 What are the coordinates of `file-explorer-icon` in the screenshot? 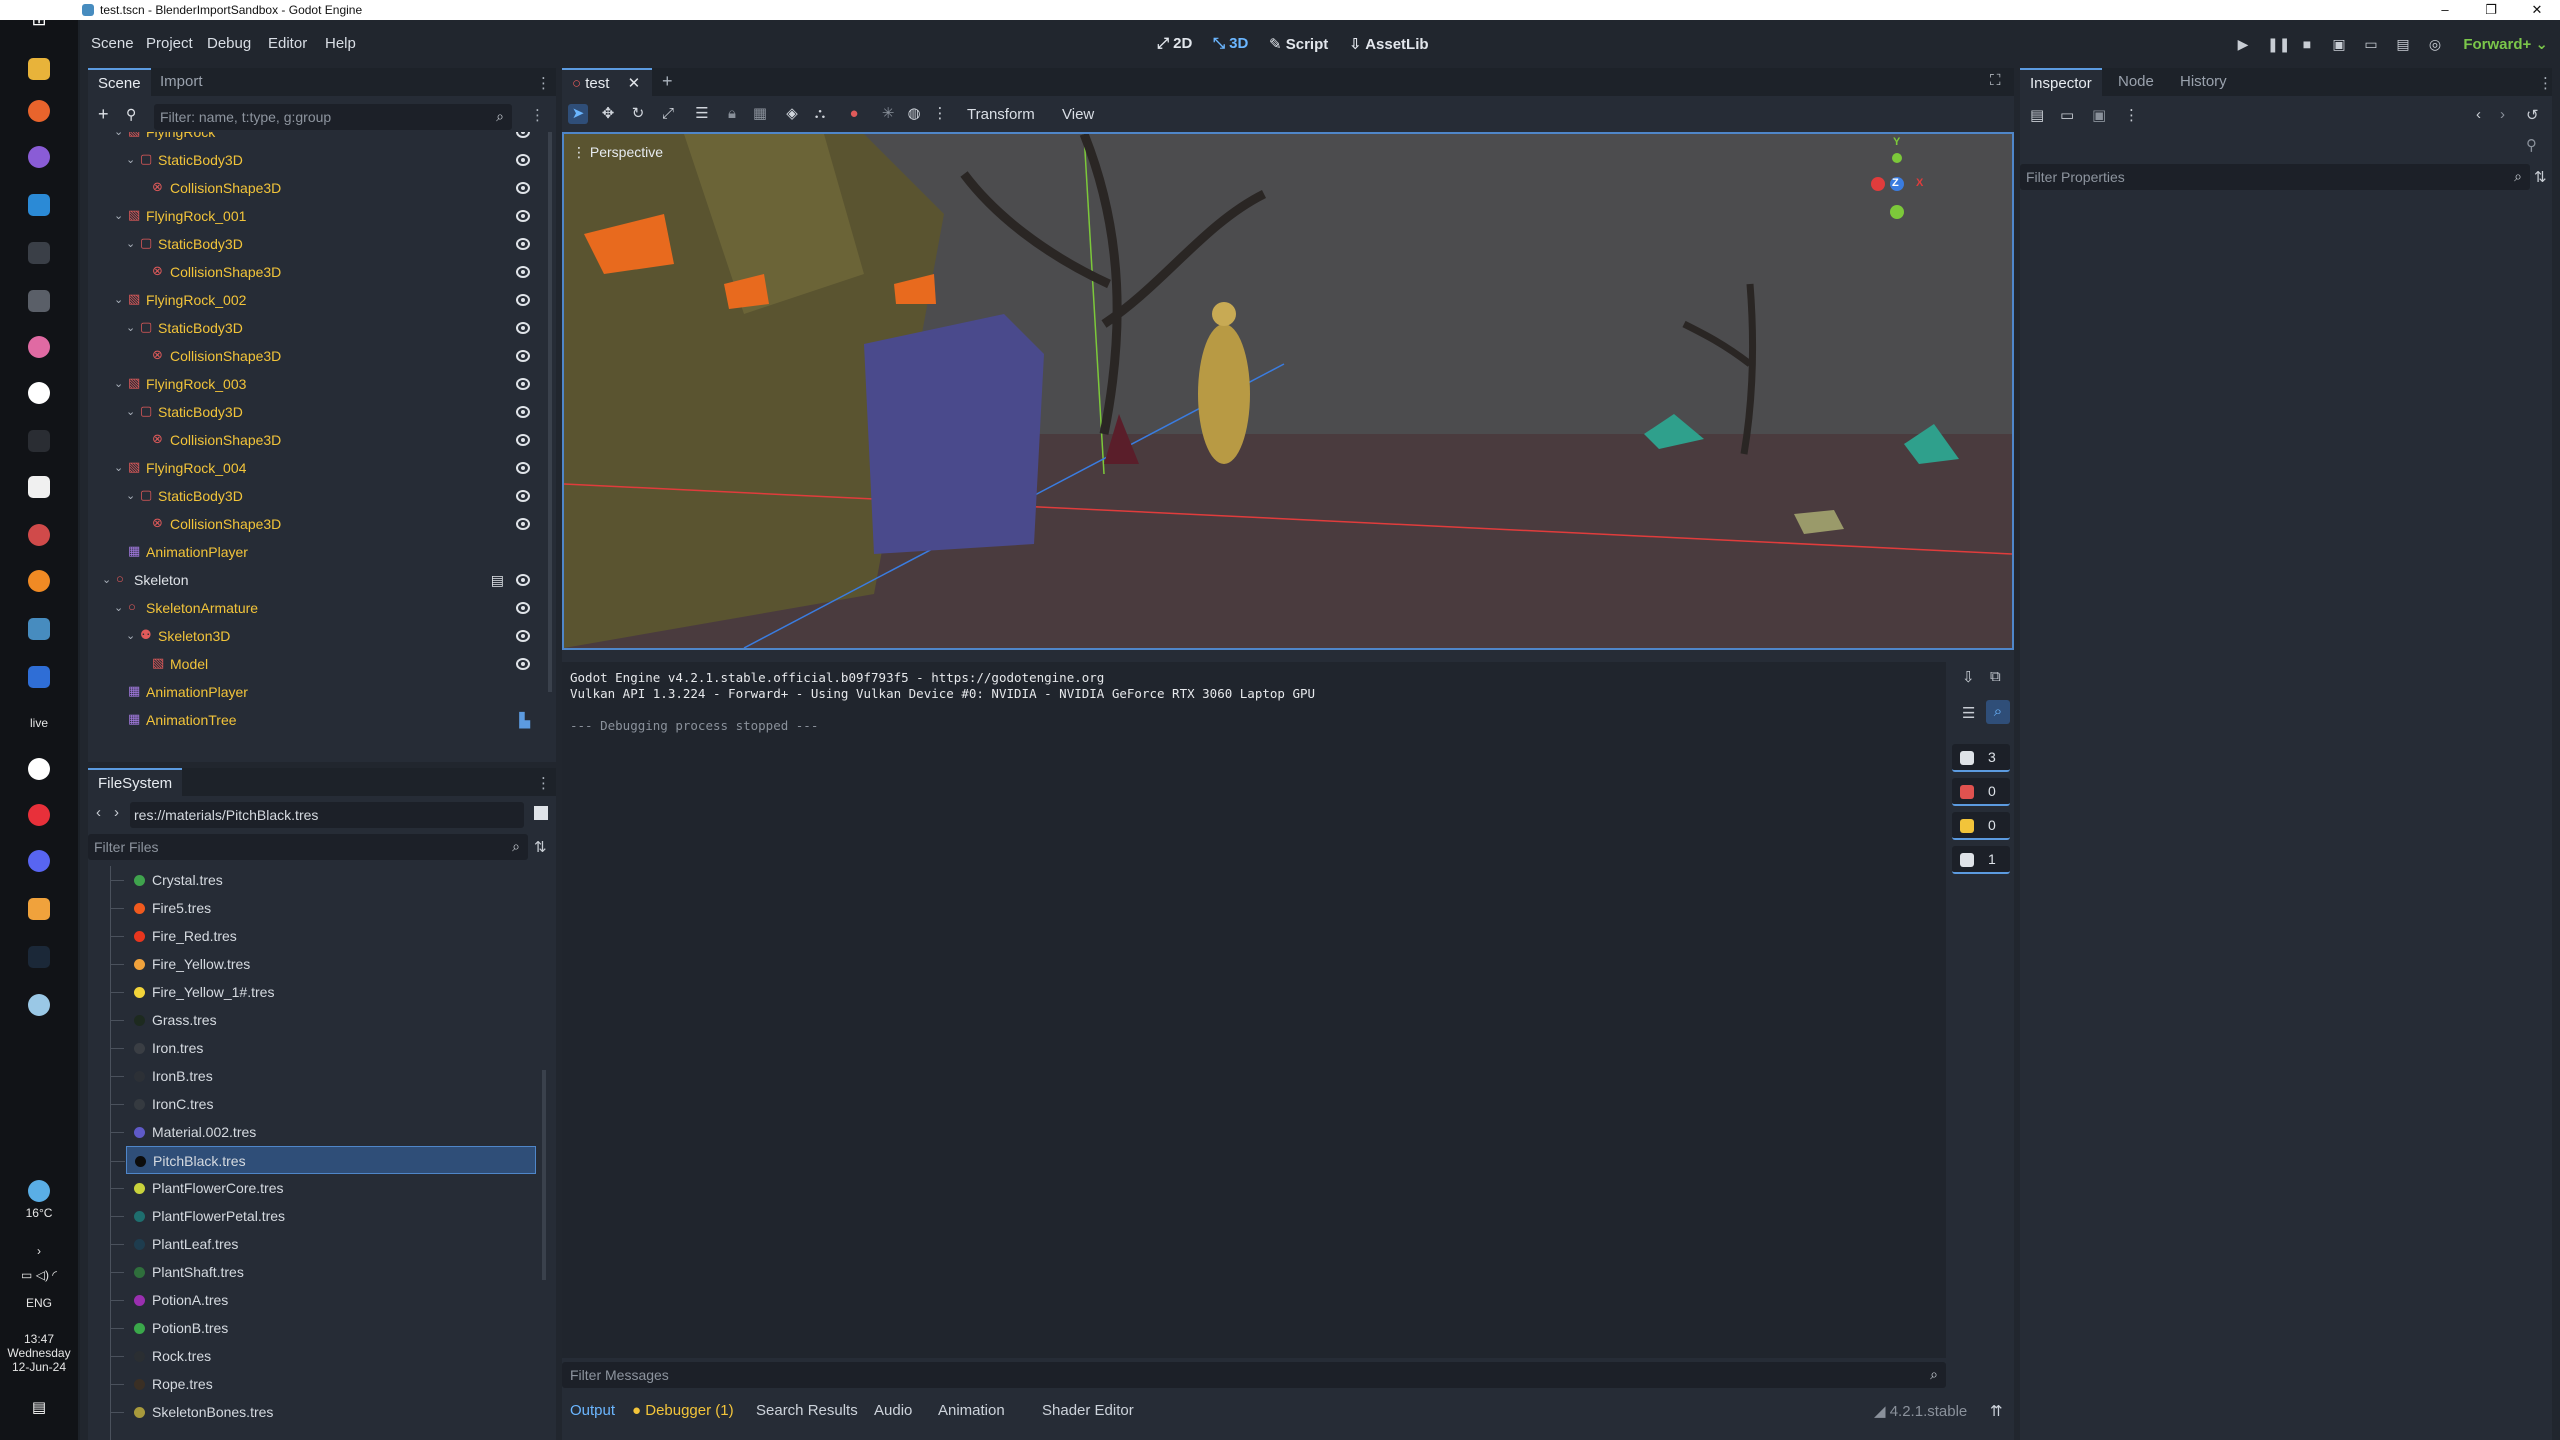 It's located at (39, 69).